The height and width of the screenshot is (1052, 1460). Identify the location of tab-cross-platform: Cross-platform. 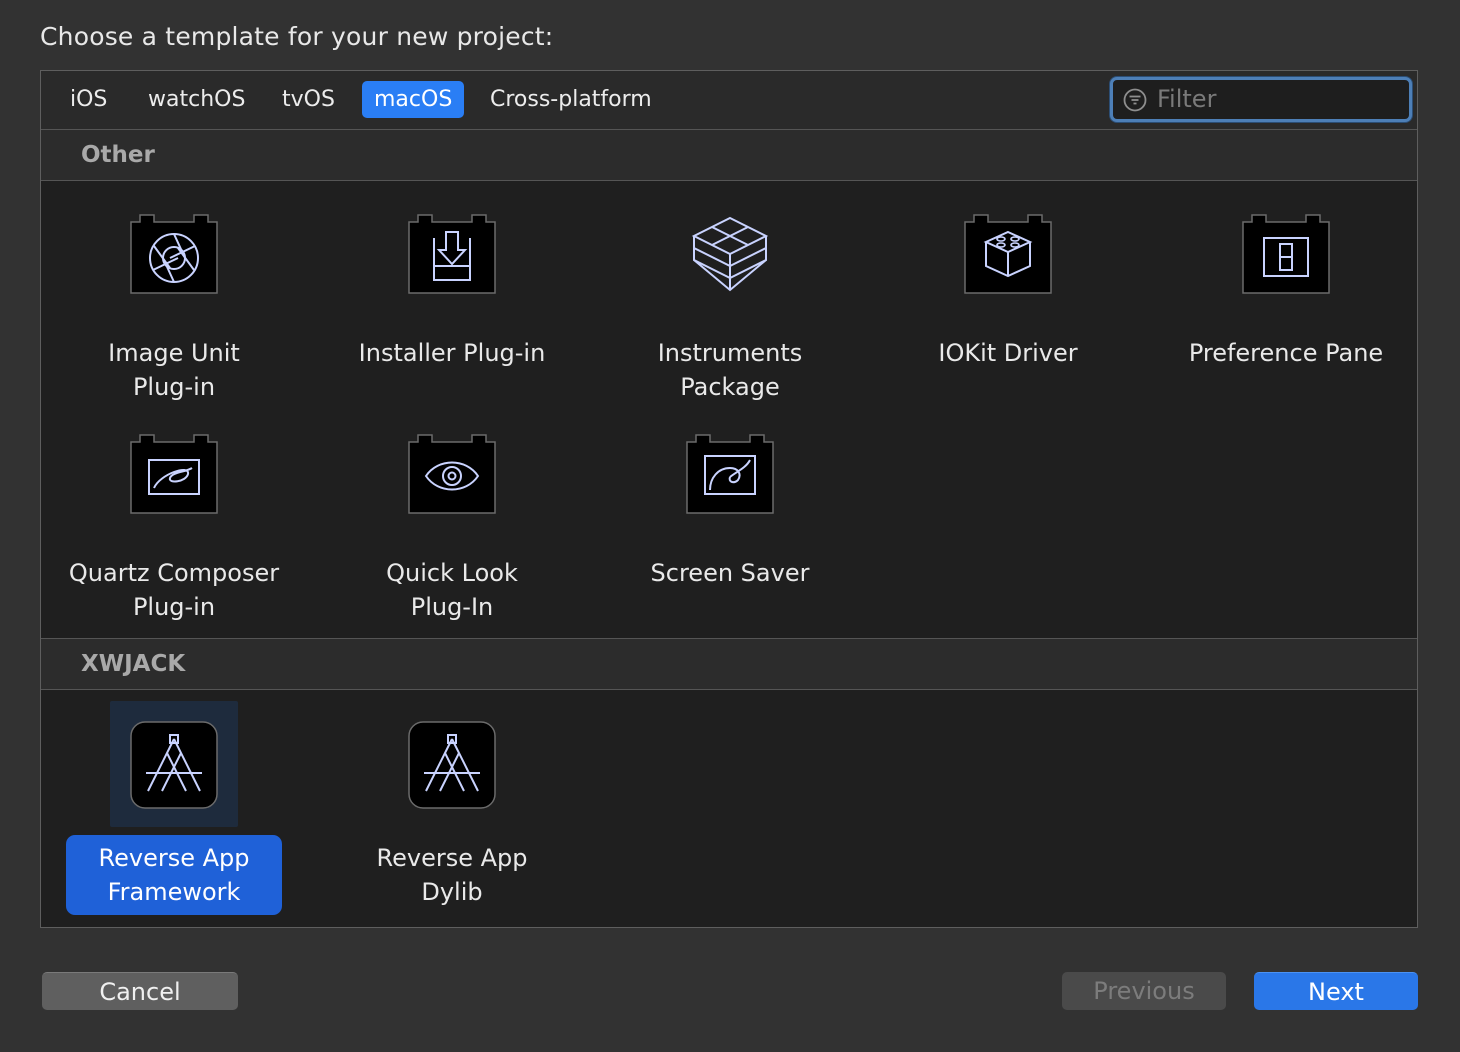
(571, 99).